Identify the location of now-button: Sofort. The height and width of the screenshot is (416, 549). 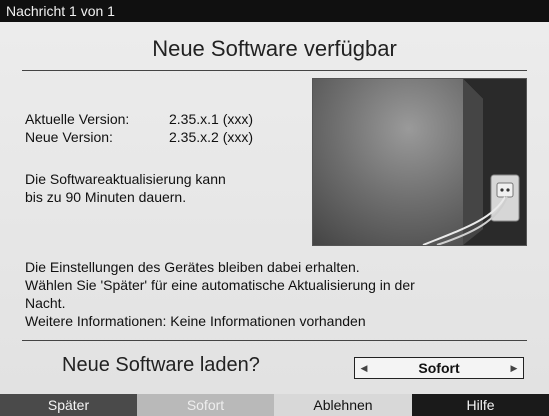
(205, 405).